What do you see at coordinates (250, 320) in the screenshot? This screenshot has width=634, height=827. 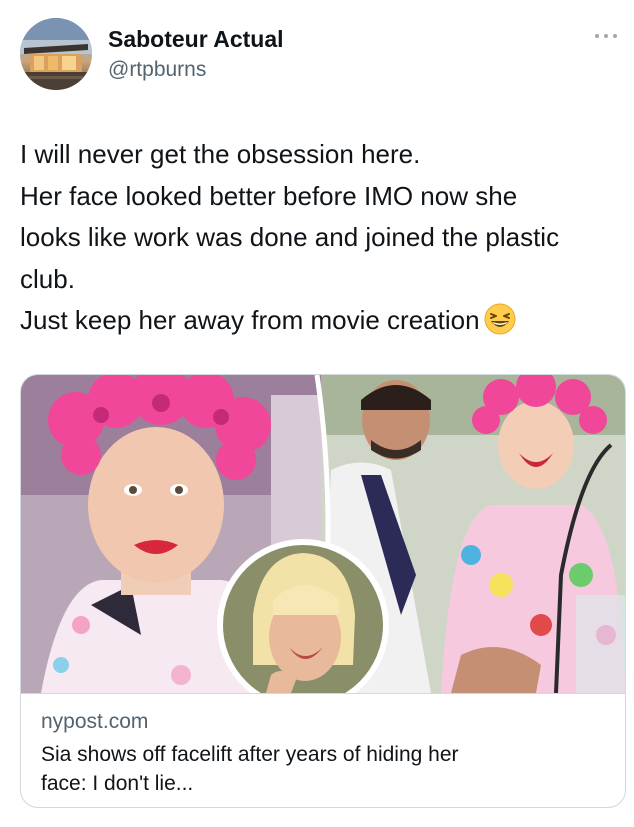 I see `tweet-text-line-content: Just keep her away from movie creation` at bounding box center [250, 320].